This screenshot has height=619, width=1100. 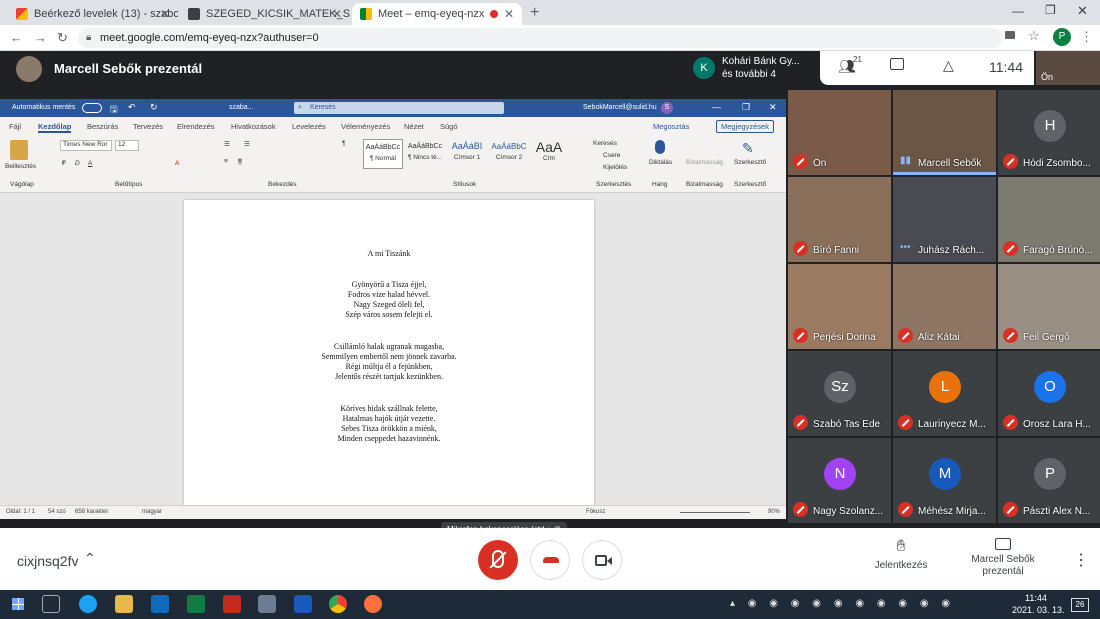 What do you see at coordinates (549, 154) in the screenshot?
I see `style-title: AaA Cím` at bounding box center [549, 154].